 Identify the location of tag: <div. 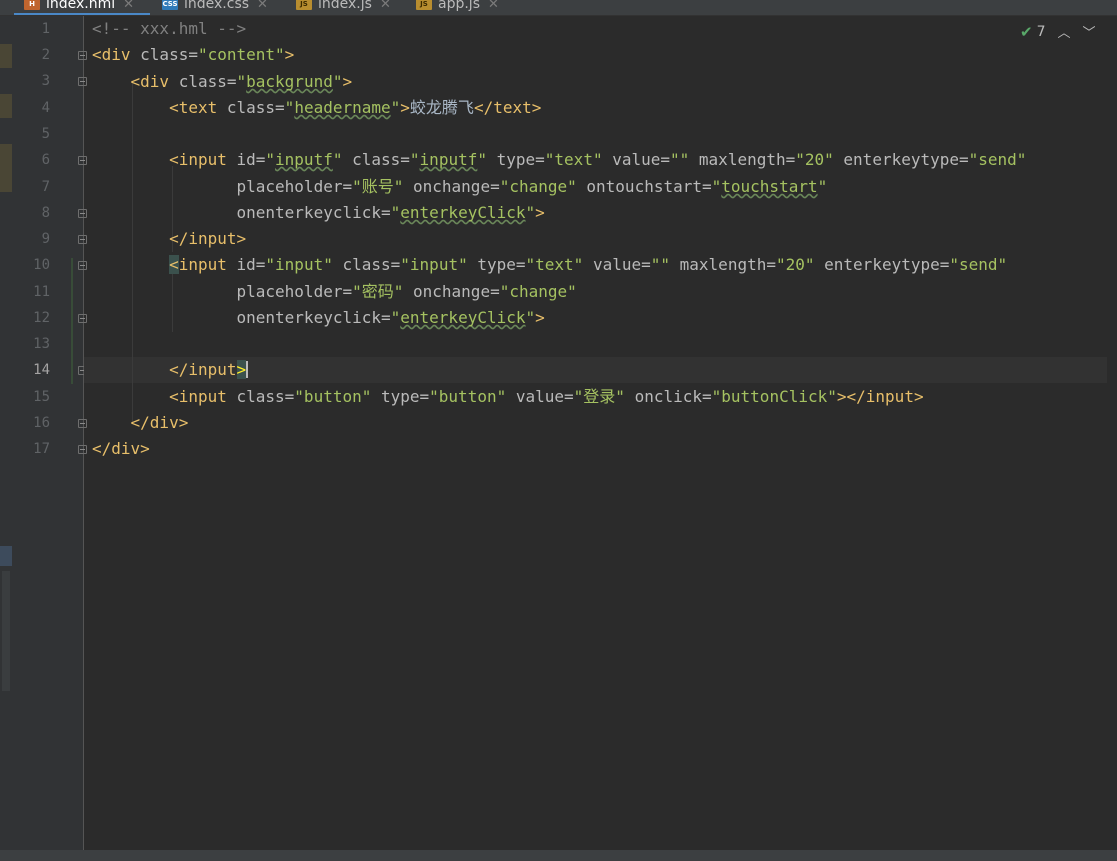
(150, 81).